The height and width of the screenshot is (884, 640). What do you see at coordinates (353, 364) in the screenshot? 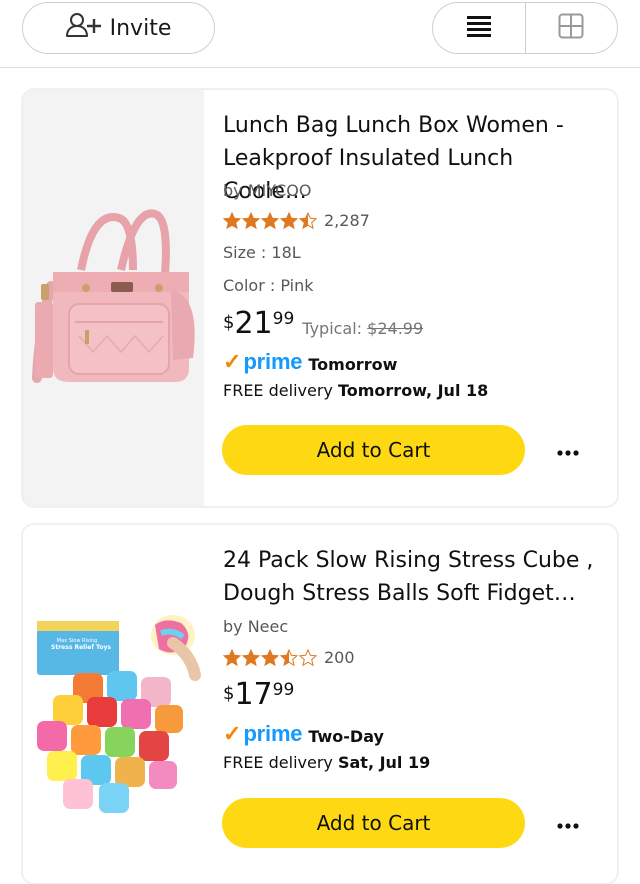
I see `prime-speed: Tomorrow` at bounding box center [353, 364].